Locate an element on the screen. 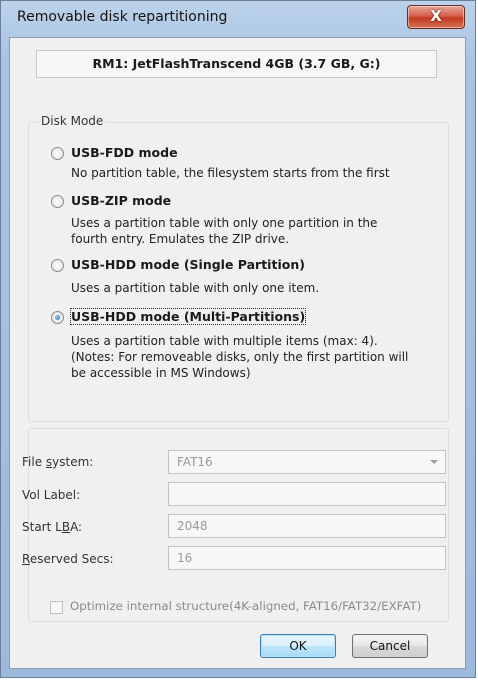  optimize-checkbox is located at coordinates (56, 607).